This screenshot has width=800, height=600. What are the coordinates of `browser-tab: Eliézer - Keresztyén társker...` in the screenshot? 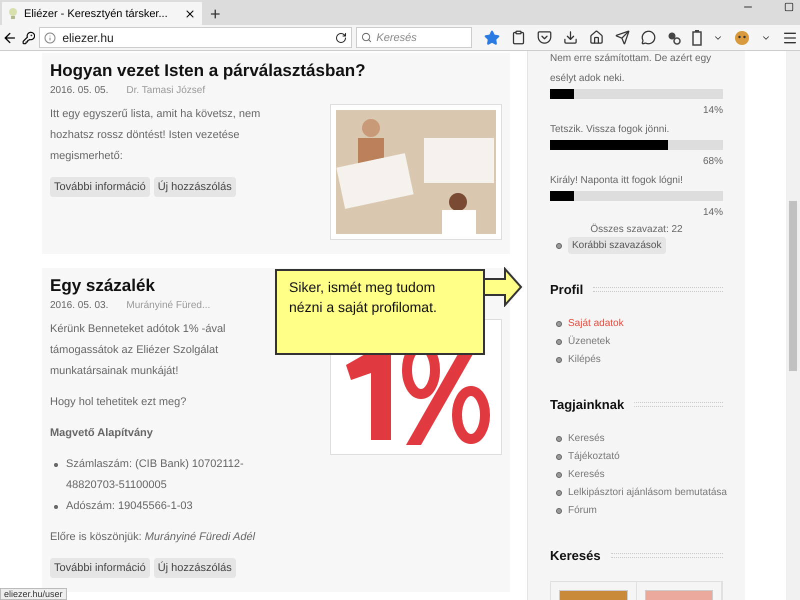 It's located at (102, 13).